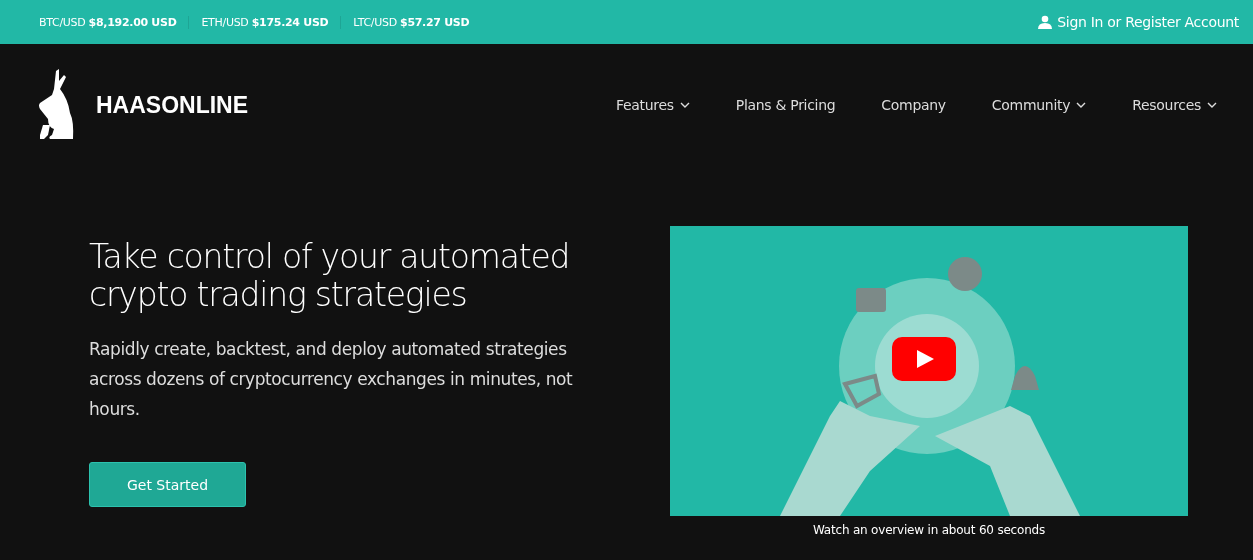 The image size is (1253, 560). Describe the element at coordinates (1045, 22) in the screenshot. I see `user-icon` at that location.